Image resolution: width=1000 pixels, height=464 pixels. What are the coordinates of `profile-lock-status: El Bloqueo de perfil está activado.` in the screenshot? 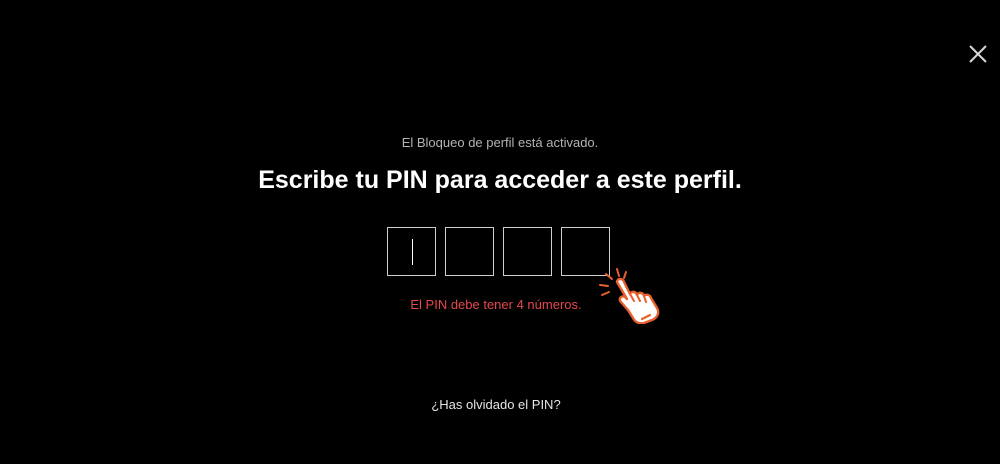 It's located at (500, 142).